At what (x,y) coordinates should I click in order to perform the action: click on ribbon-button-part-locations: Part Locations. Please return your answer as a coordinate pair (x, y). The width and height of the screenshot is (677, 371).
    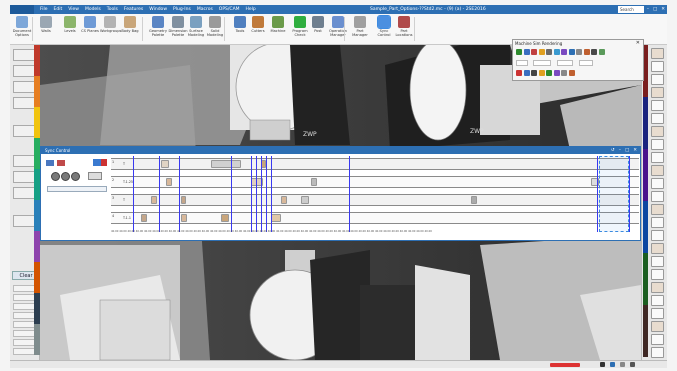
    Looking at the image, I should click on (404, 26).